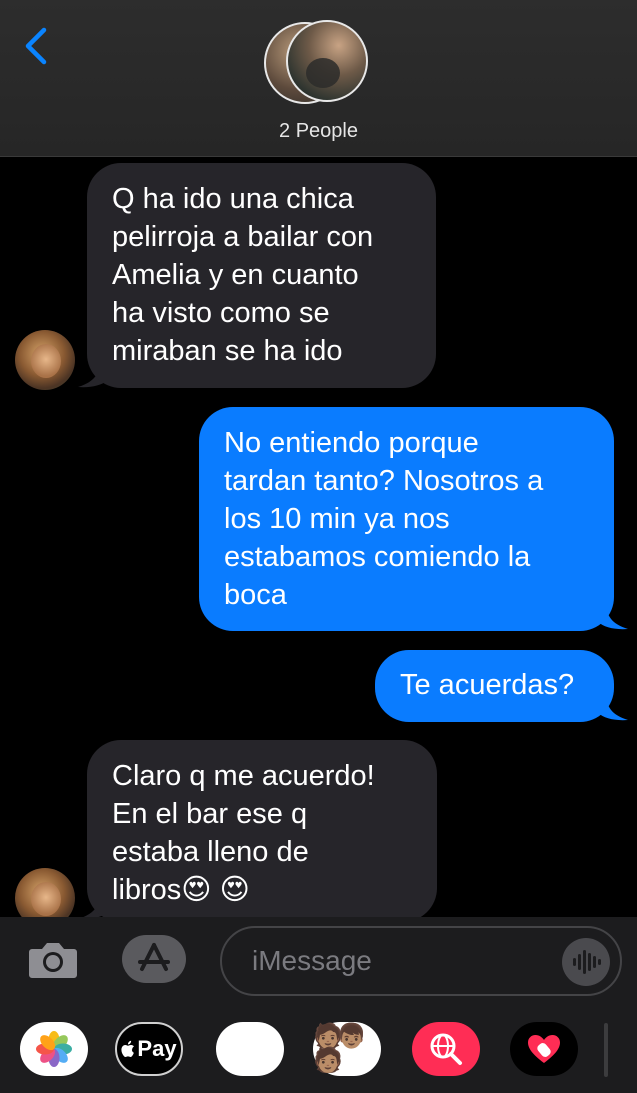 The image size is (637, 1093). Describe the element at coordinates (544, 1049) in the screenshot. I see `digital-touch-app-icon` at that location.